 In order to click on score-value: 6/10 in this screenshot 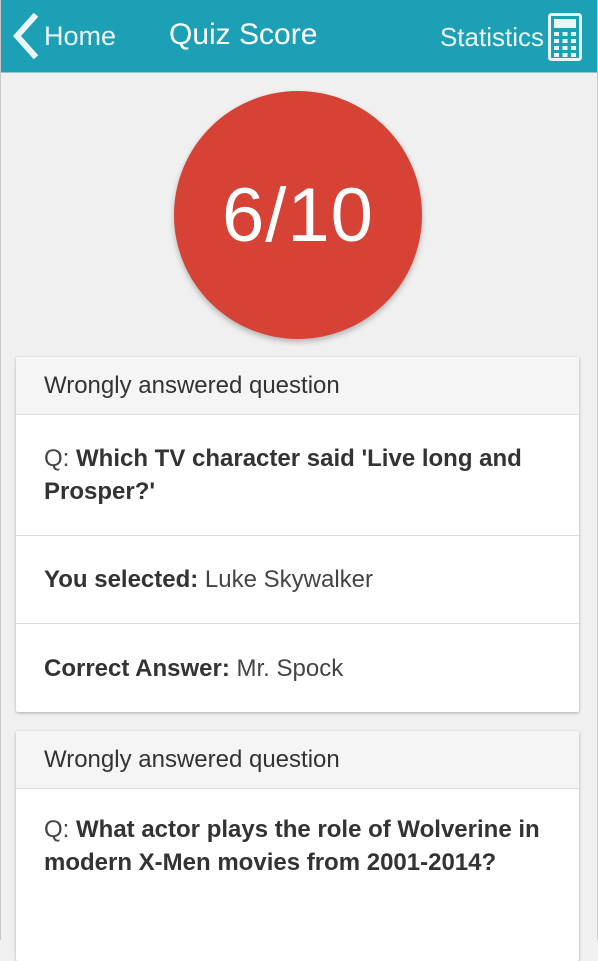, I will do `click(298, 215)`.